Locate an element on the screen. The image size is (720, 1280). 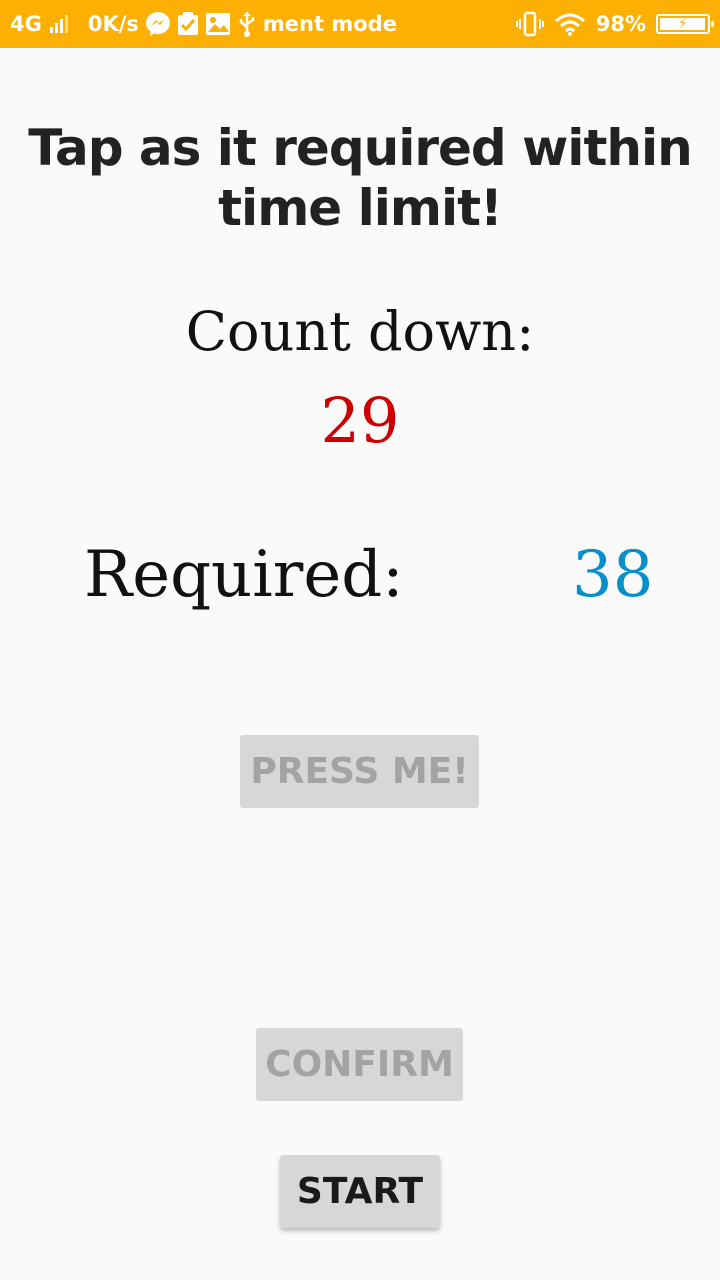
required-value: 38 is located at coordinates (613, 575).